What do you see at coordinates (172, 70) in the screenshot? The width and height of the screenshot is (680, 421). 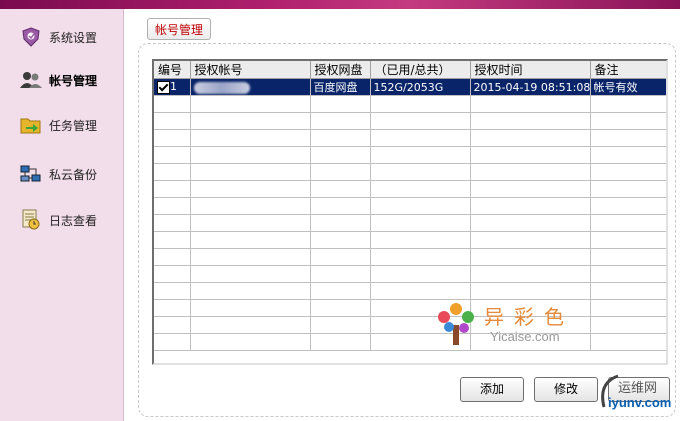 I see `column-header-id: 编号` at bounding box center [172, 70].